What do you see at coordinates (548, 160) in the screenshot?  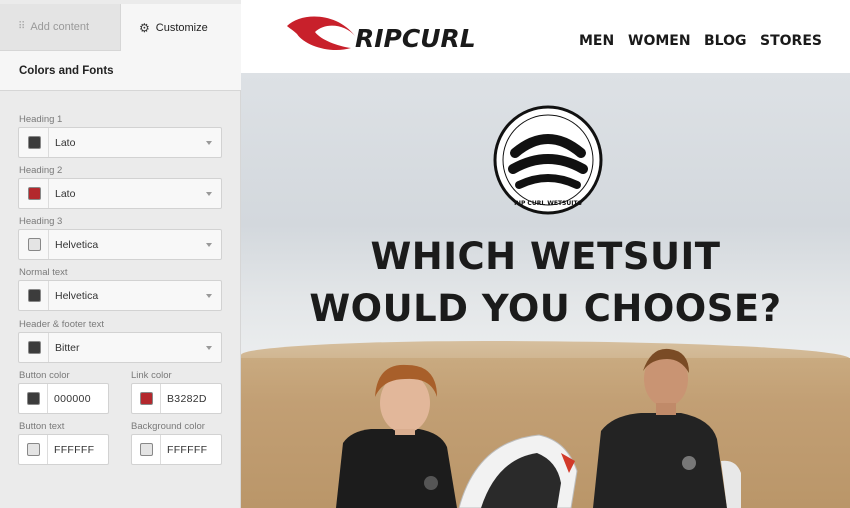 I see `wetsuits-badge-logo: RIP CURL WETSUITS` at bounding box center [548, 160].